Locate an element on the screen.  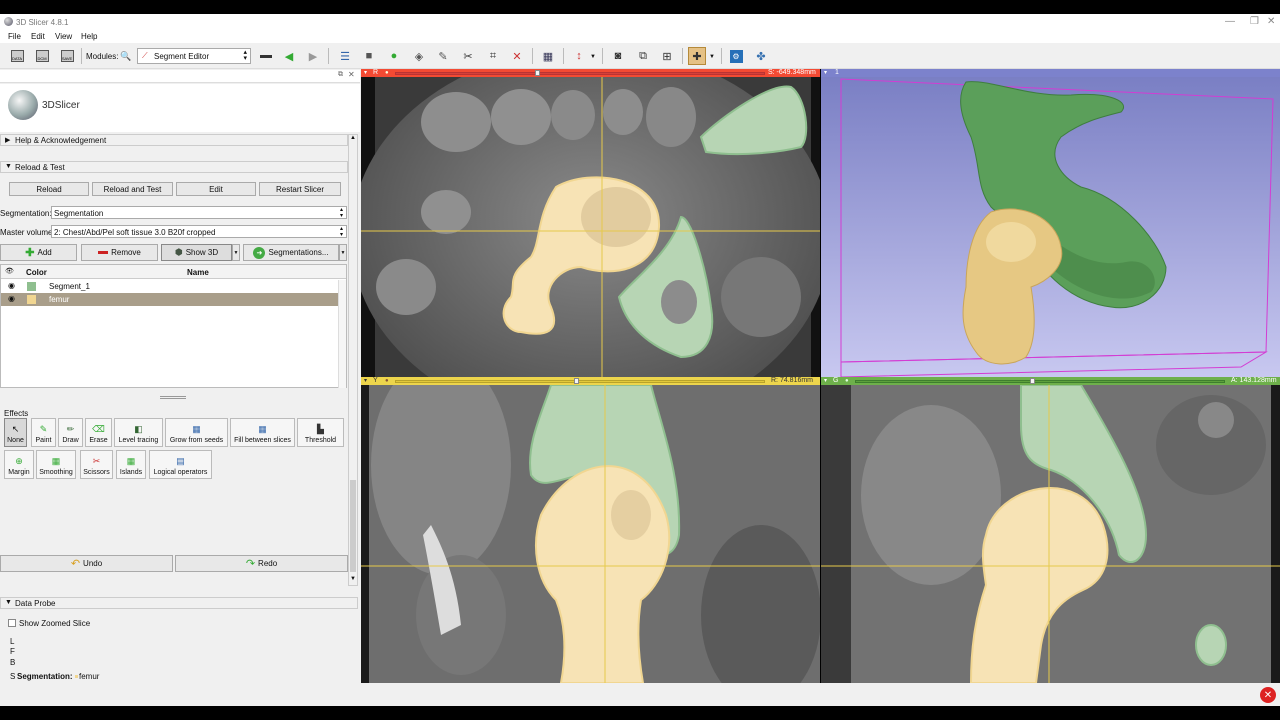
load-dicom-button: DCM is located at coordinates (42, 56).